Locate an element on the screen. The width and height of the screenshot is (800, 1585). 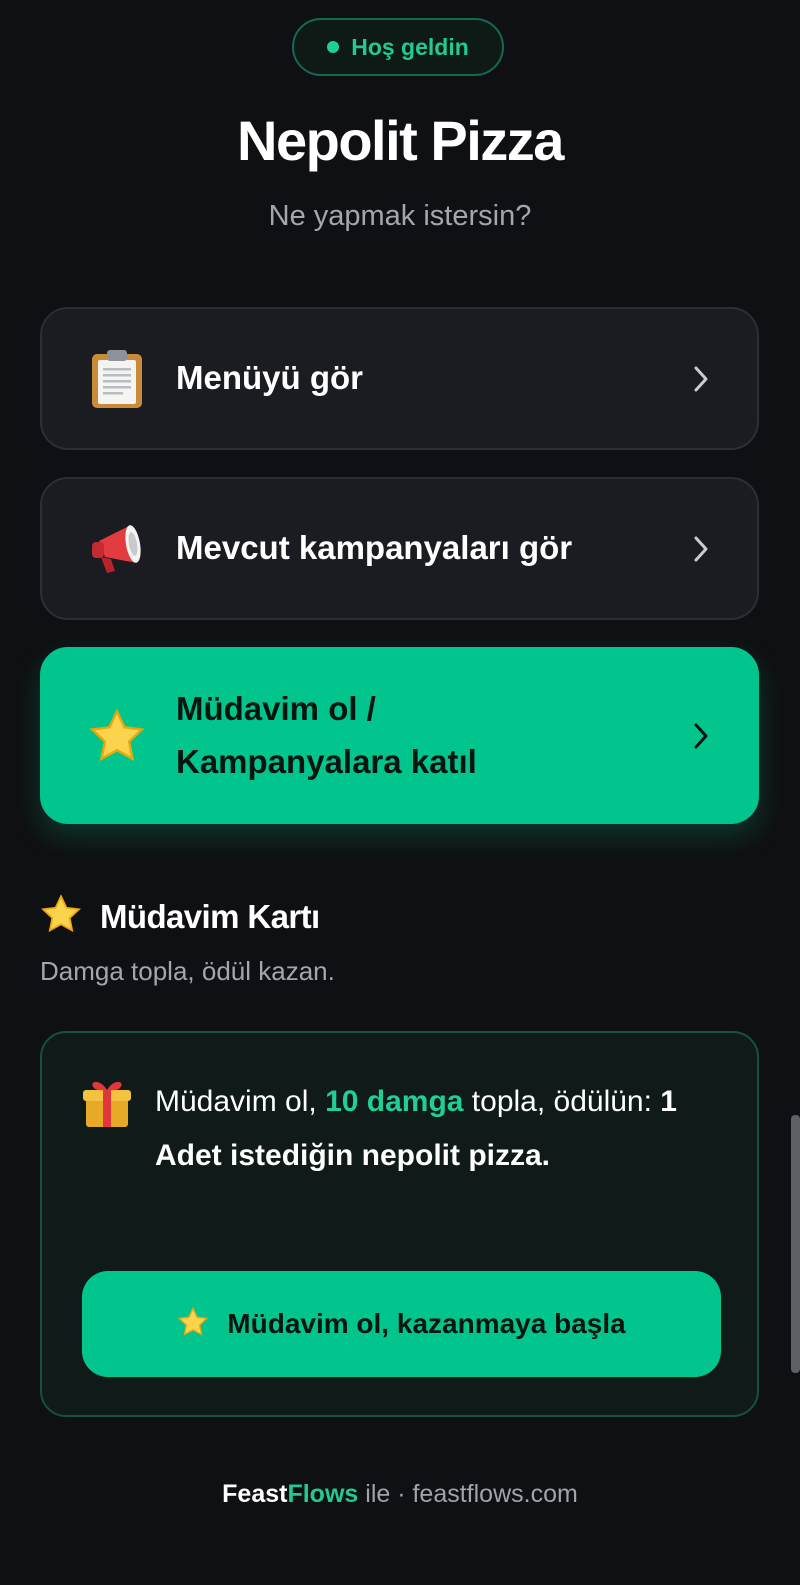
join-loyalty-label-line1: Müdavim ol / is located at coordinates (276, 708).